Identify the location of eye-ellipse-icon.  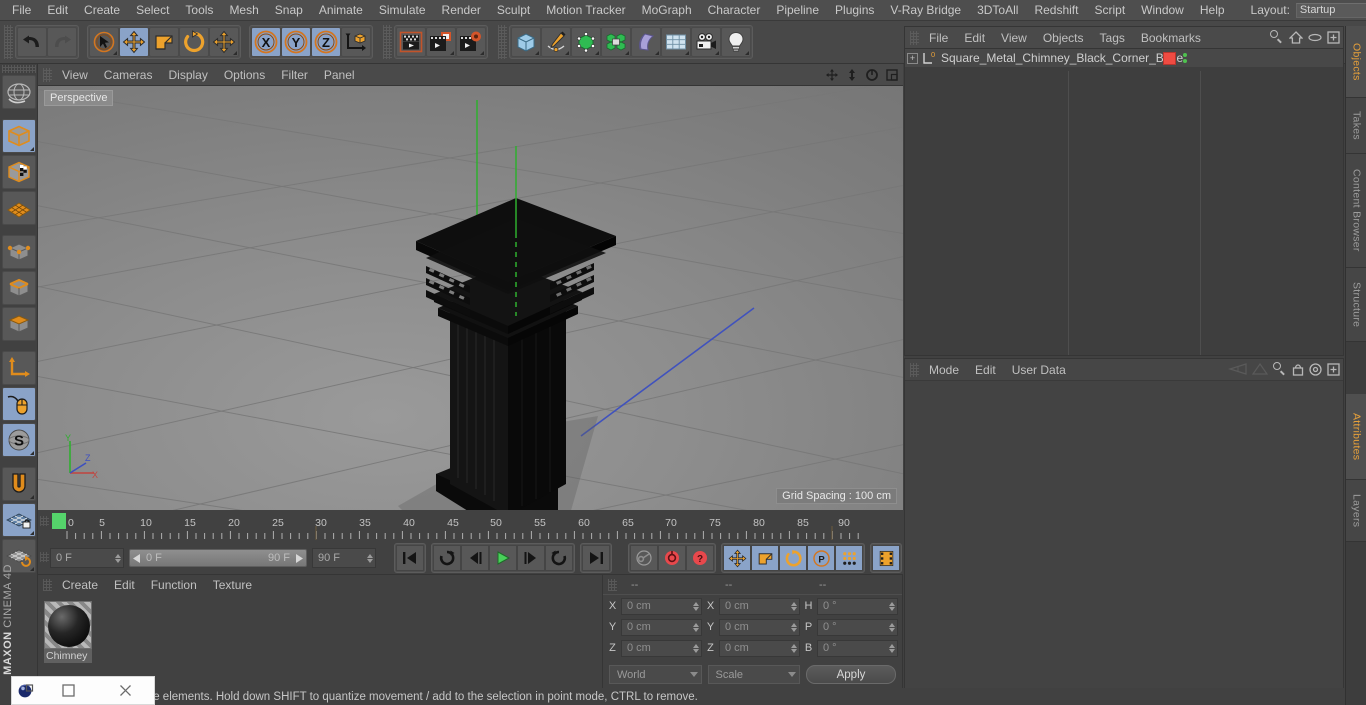
(1315, 37).